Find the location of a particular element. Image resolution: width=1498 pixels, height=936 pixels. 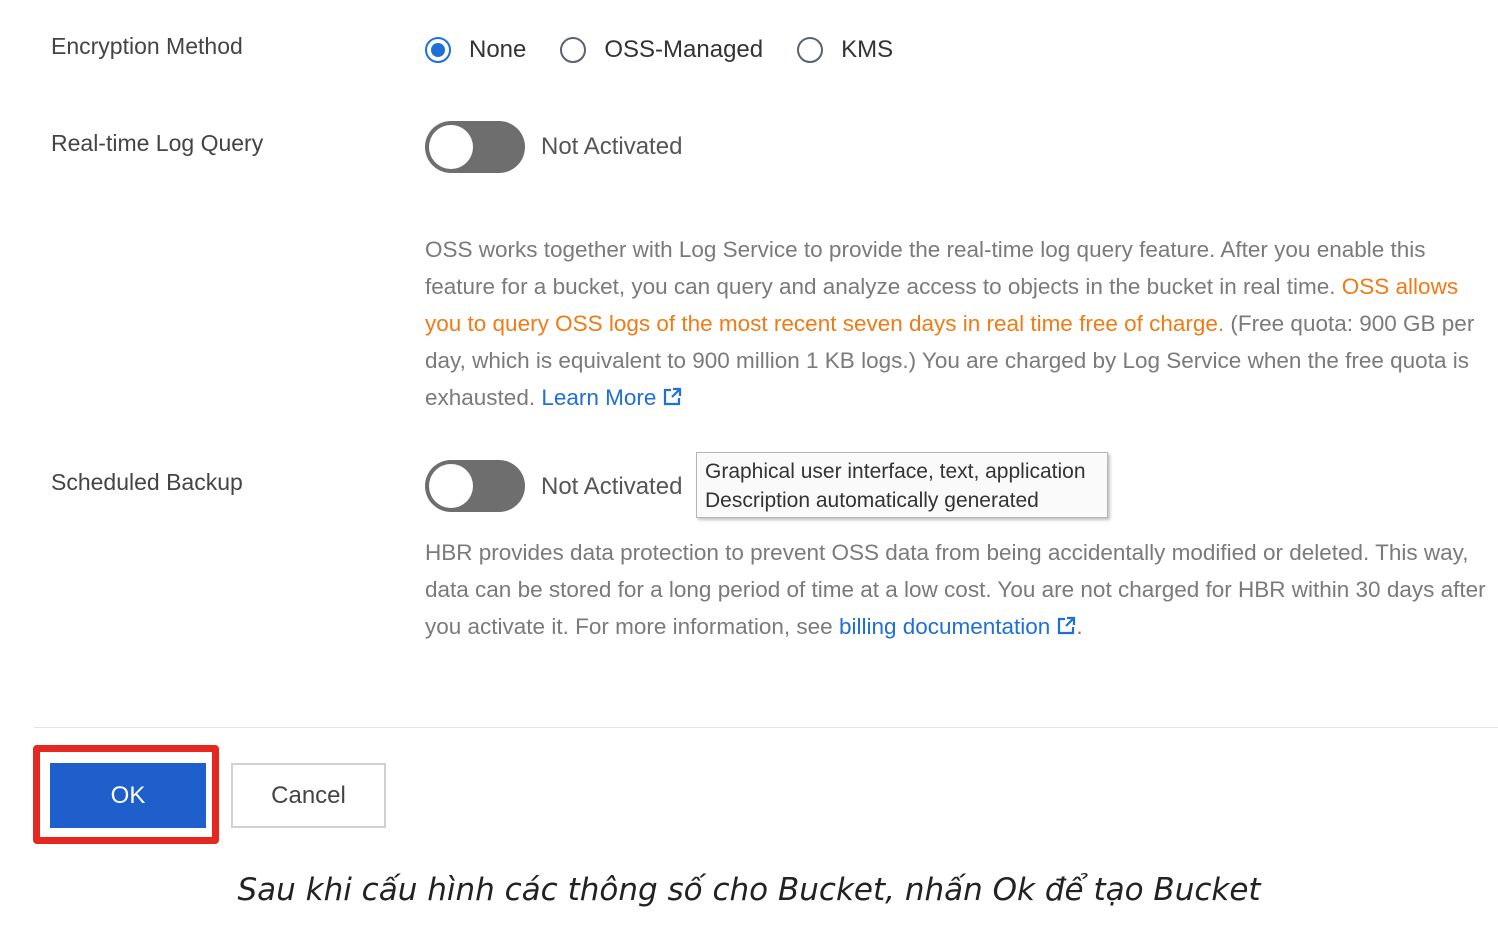

tooltip-line-2: Description automatically generated is located at coordinates (872, 500).